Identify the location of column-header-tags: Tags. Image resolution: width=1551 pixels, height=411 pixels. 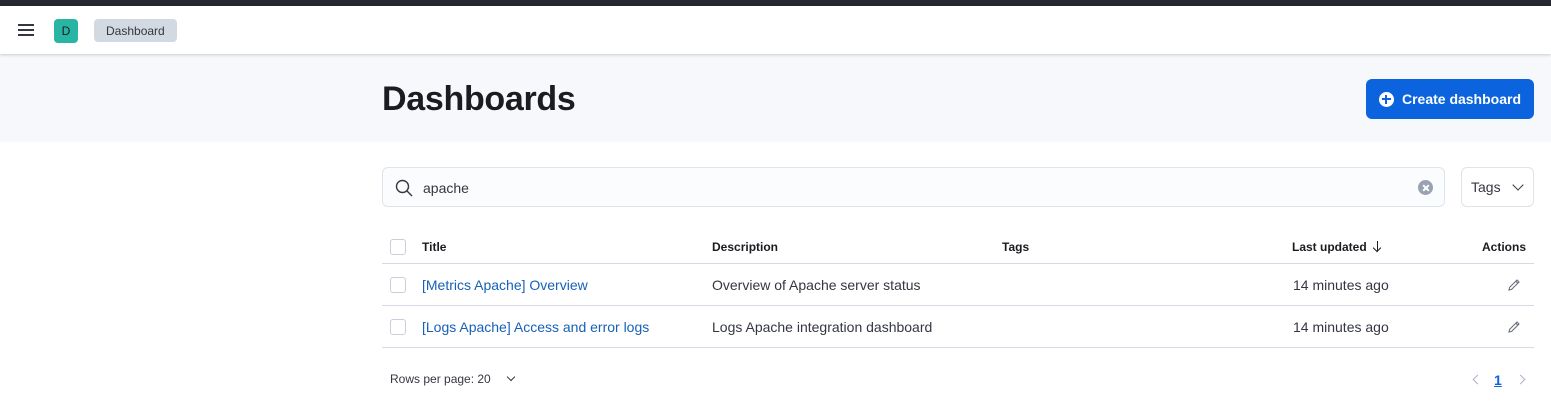
(1016, 247).